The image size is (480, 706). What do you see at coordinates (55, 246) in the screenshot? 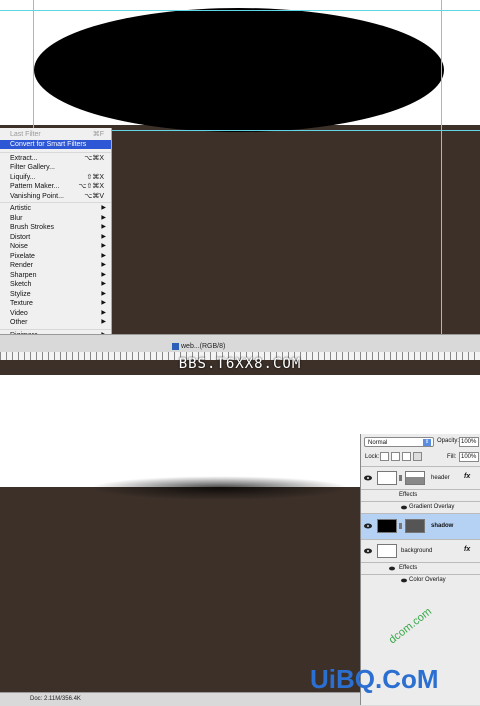
I see `menu-item: Noise ▶` at bounding box center [55, 246].